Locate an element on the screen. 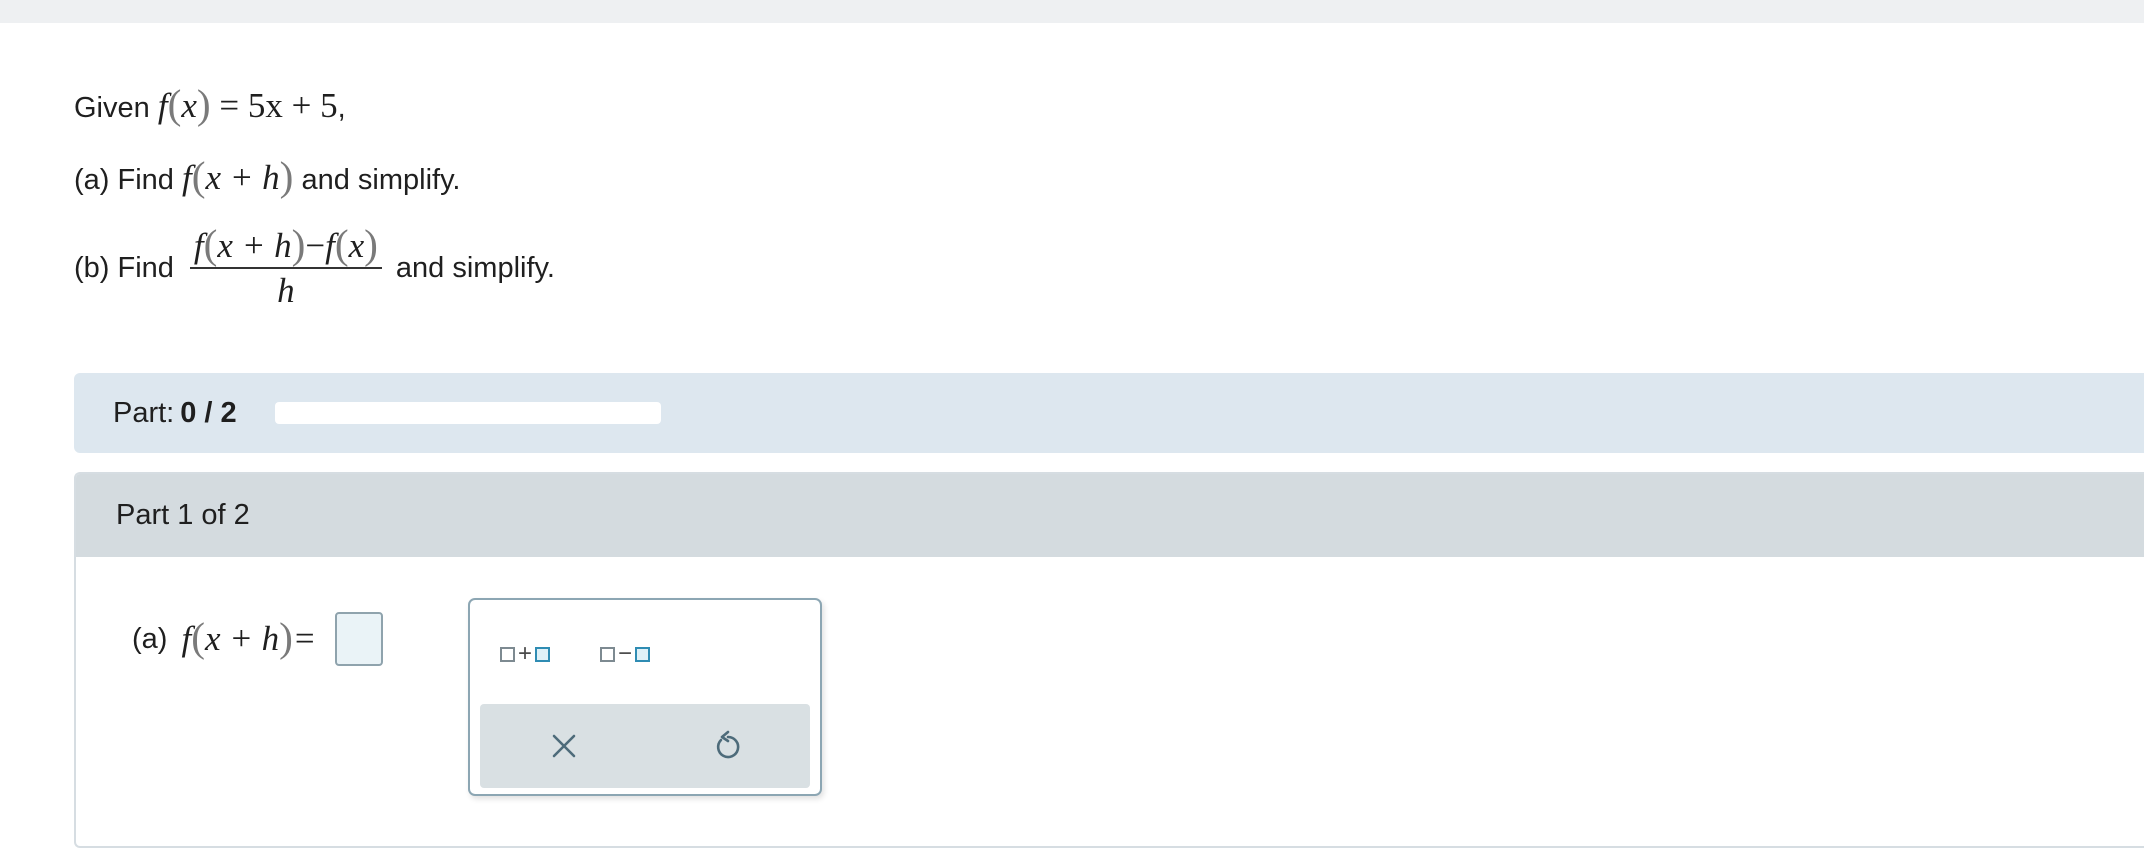 The image size is (2144, 866). close-icon is located at coordinates (564, 746).